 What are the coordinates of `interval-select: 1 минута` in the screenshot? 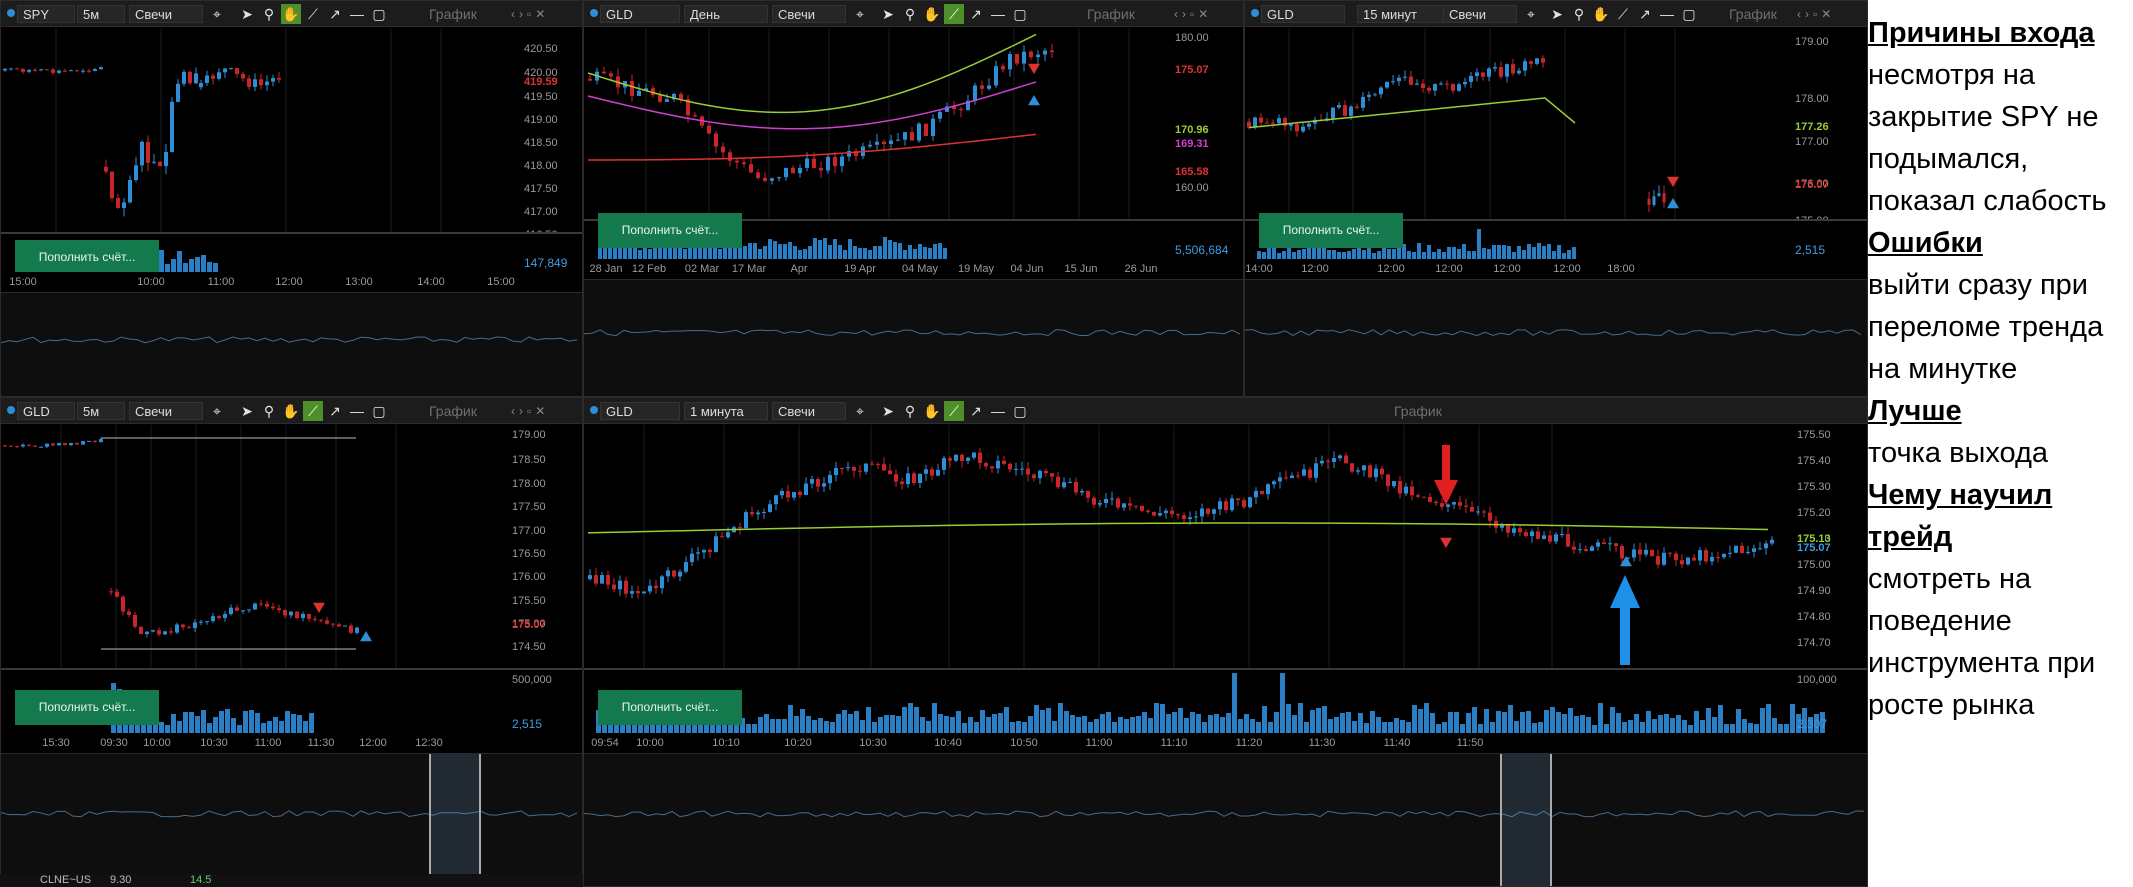 It's located at (726, 411).